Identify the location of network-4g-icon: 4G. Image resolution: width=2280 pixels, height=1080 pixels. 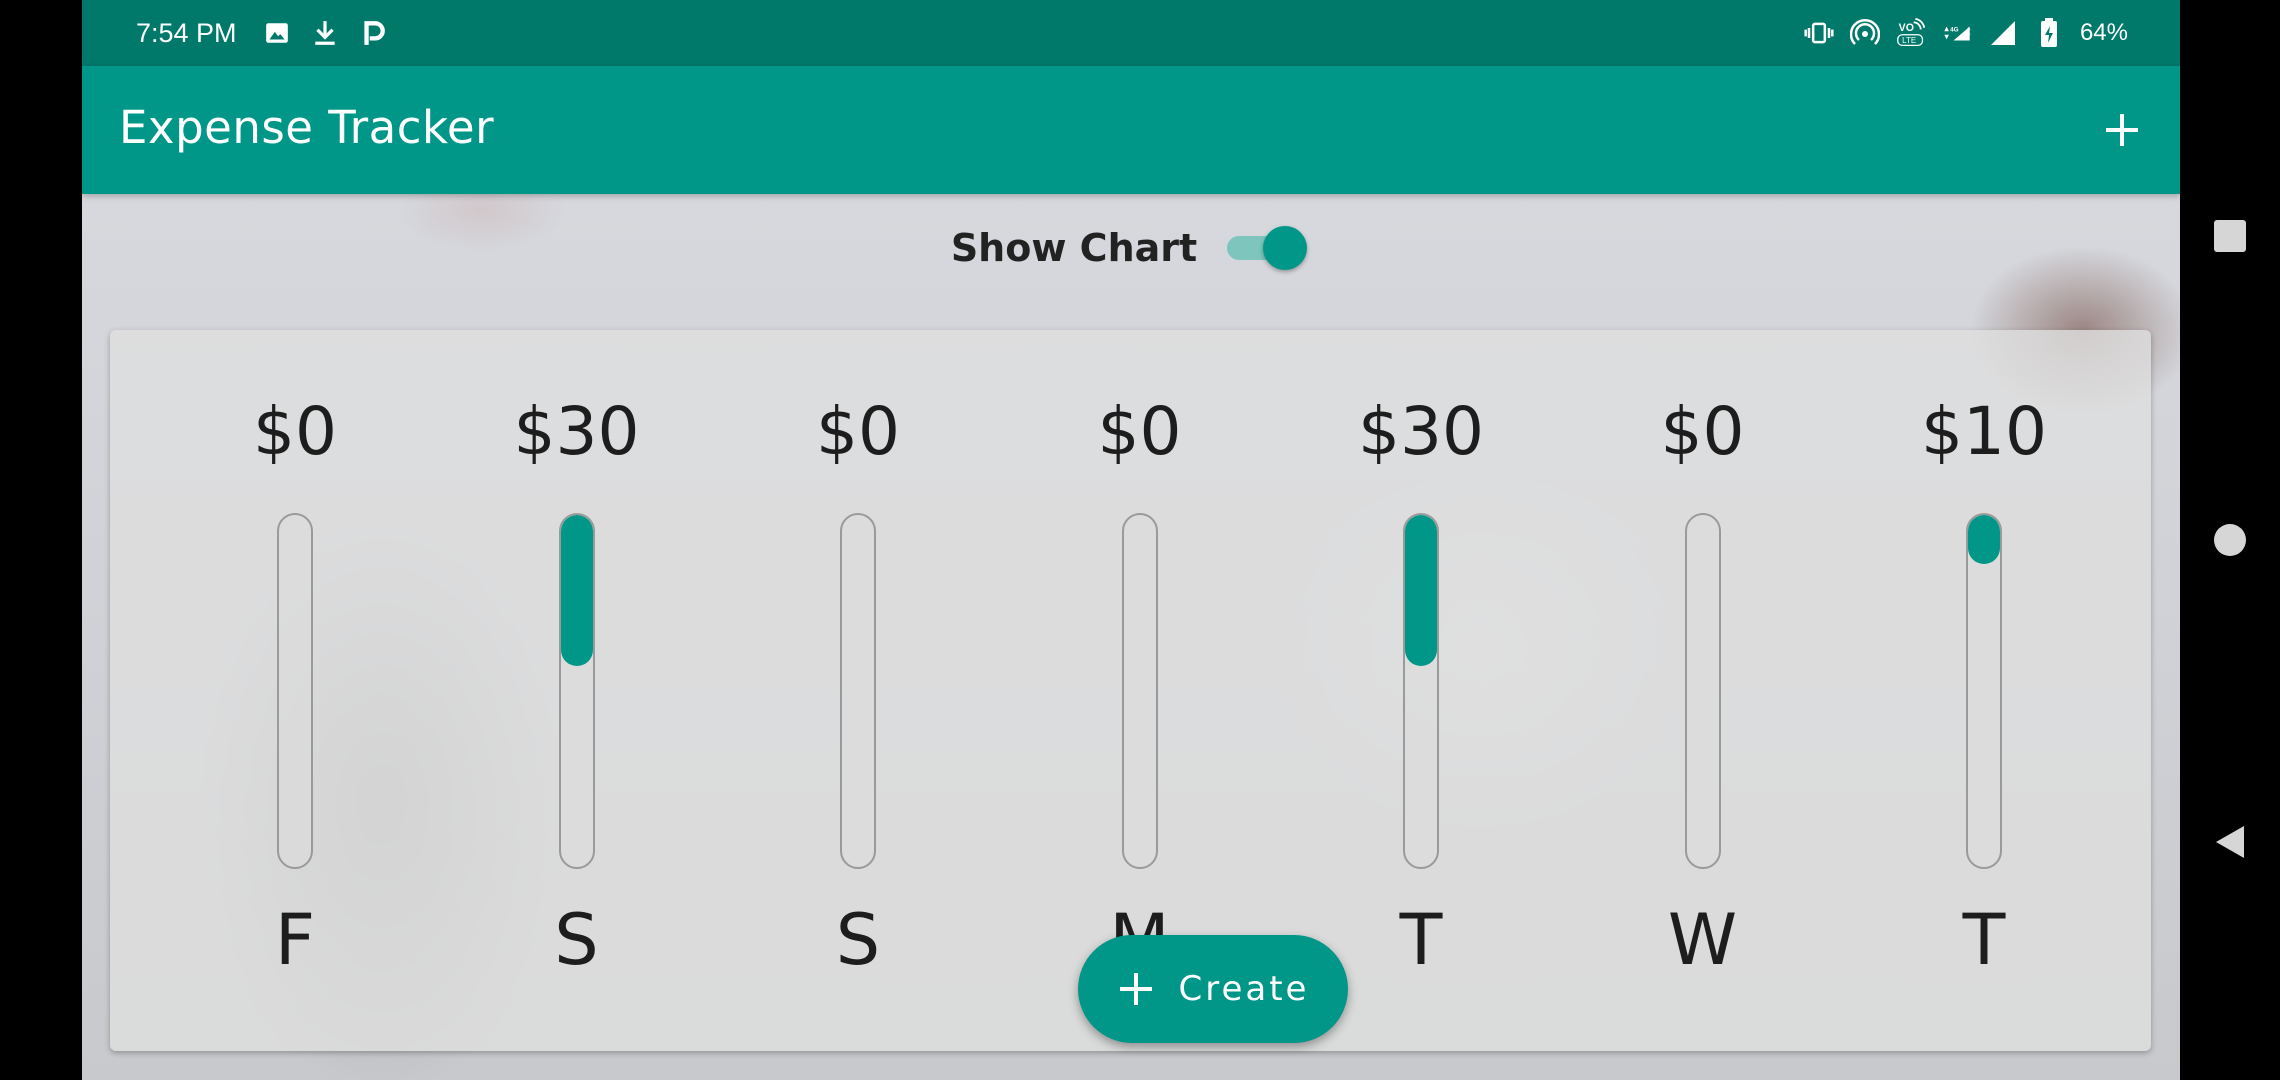
(1957, 33).